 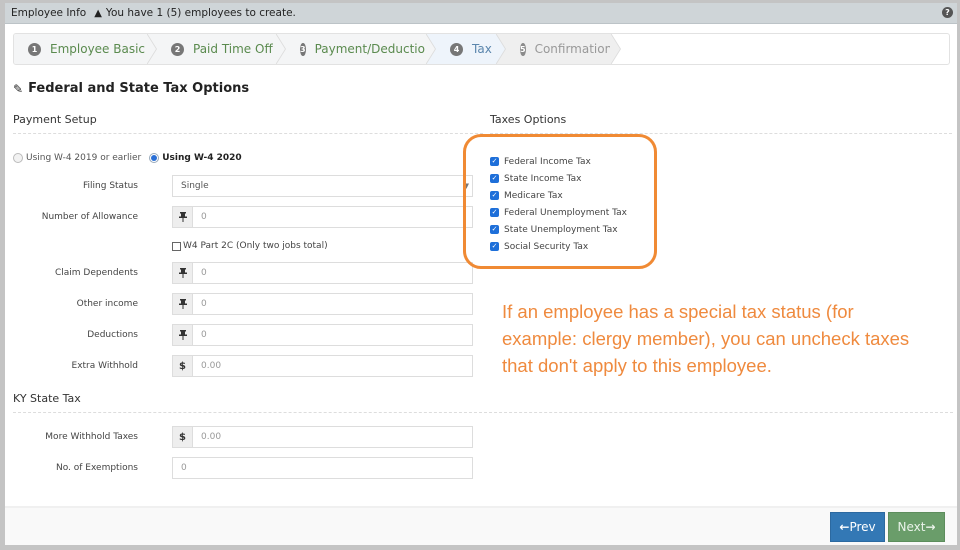 What do you see at coordinates (184, 468) in the screenshot?
I see `exemptions-placeholder: 0` at bounding box center [184, 468].